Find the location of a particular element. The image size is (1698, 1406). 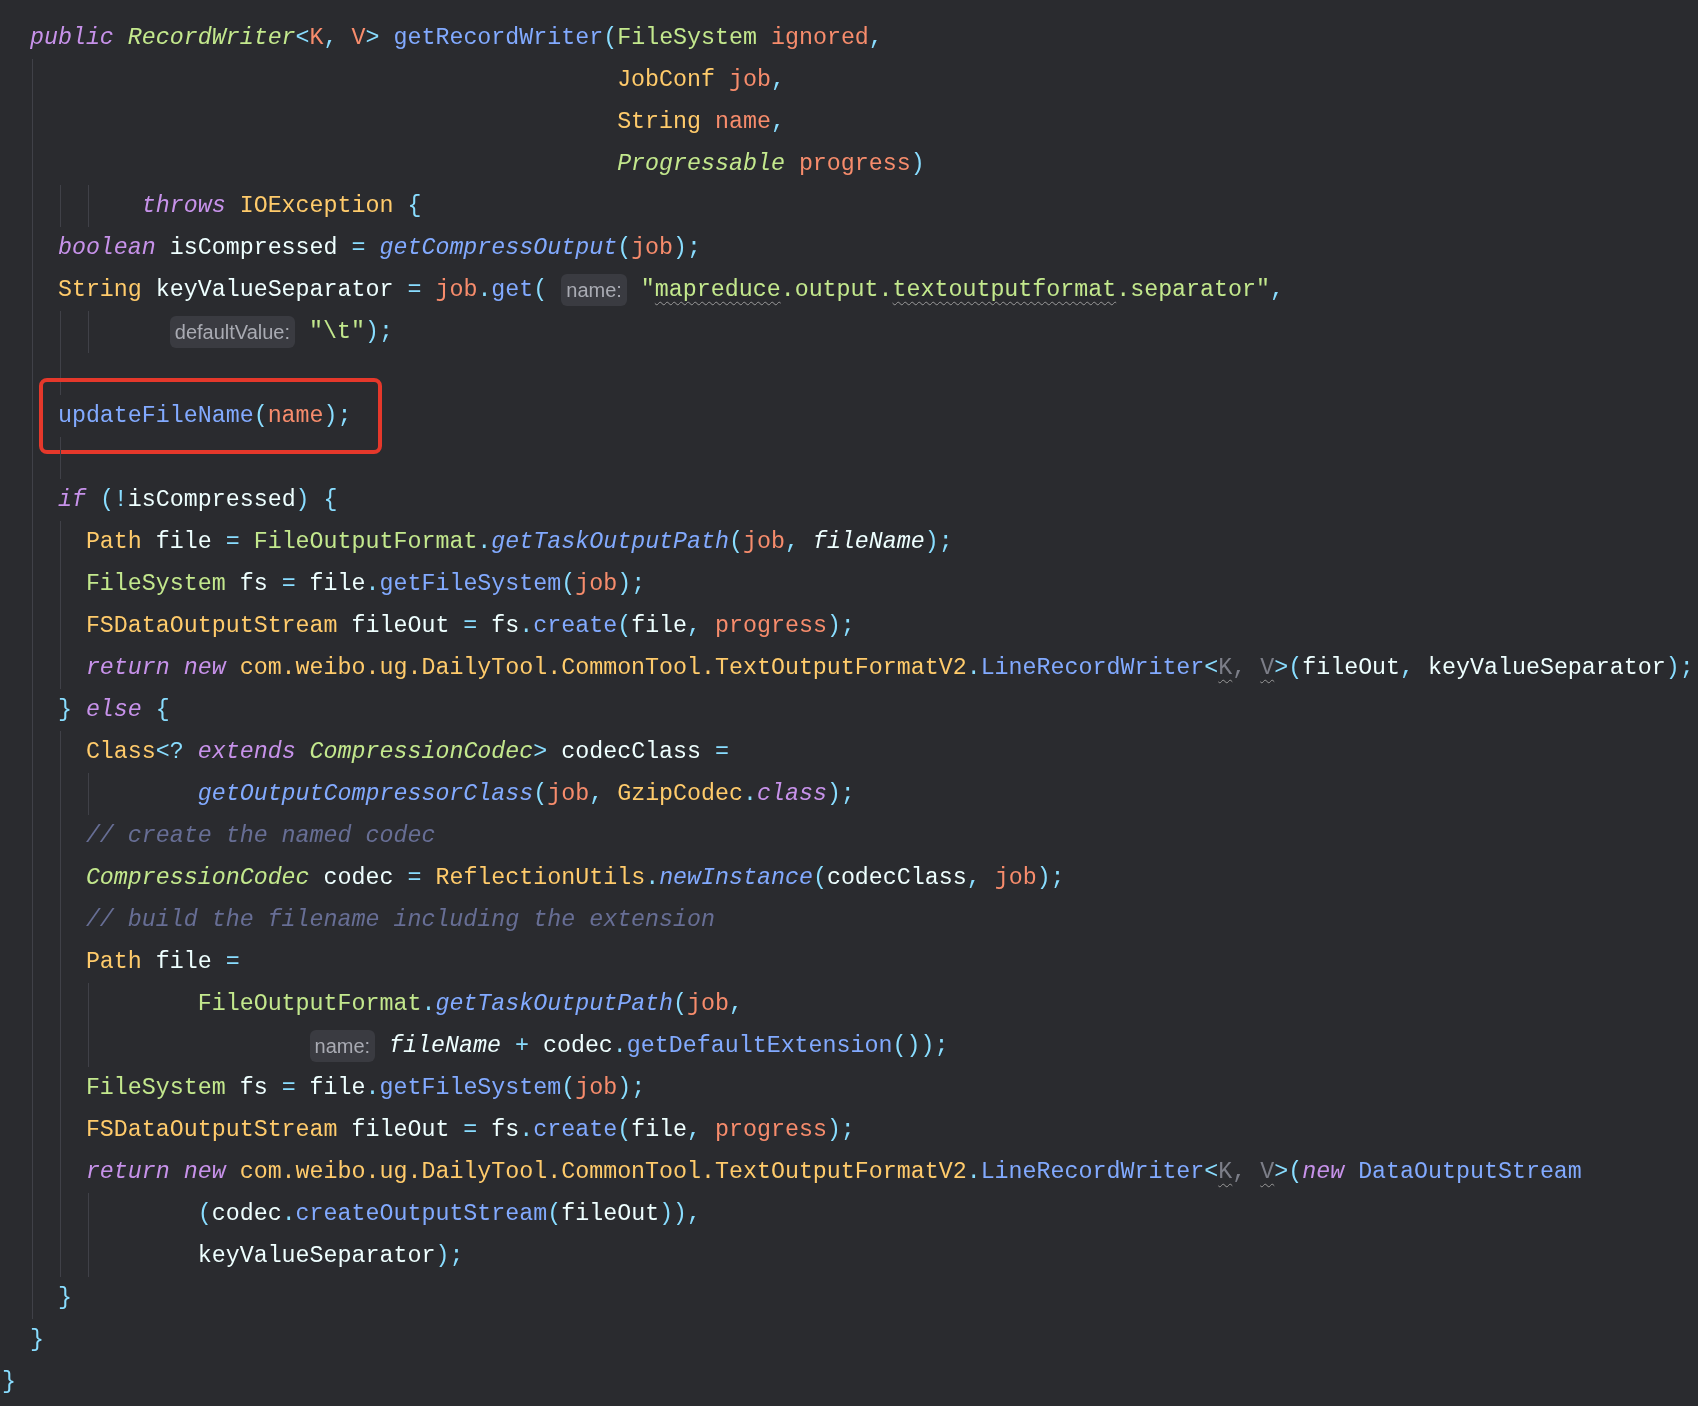

type-name: String is located at coordinates (99, 290).